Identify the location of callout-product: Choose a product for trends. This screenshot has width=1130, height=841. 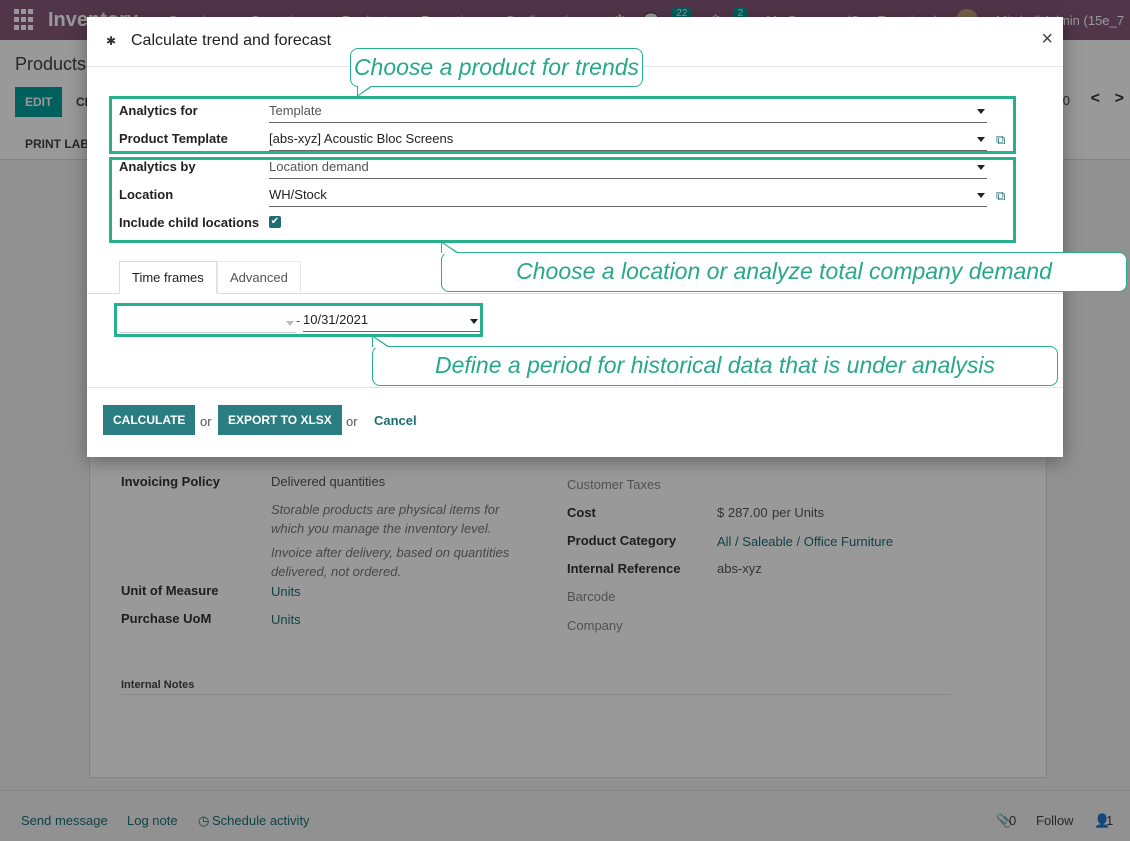
(496, 72).